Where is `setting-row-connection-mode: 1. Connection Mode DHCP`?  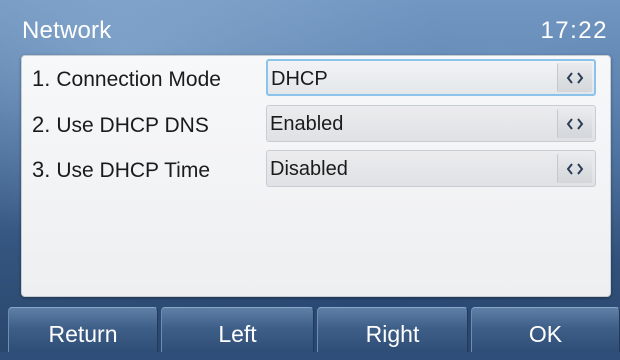 setting-row-connection-mode: 1. Connection Mode DHCP is located at coordinates (316, 79).